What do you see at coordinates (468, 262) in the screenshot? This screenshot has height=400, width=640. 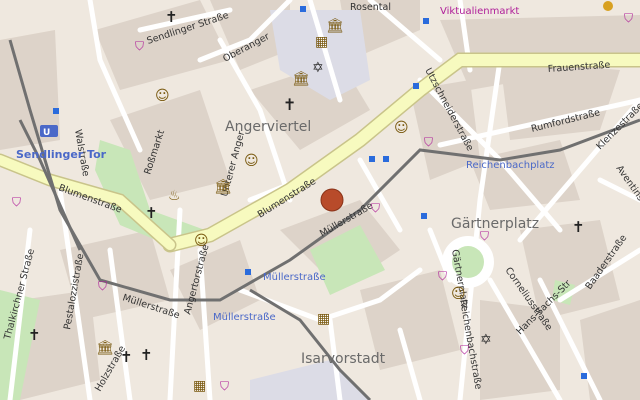 I see `gaertnerplatz-roundabout` at bounding box center [468, 262].